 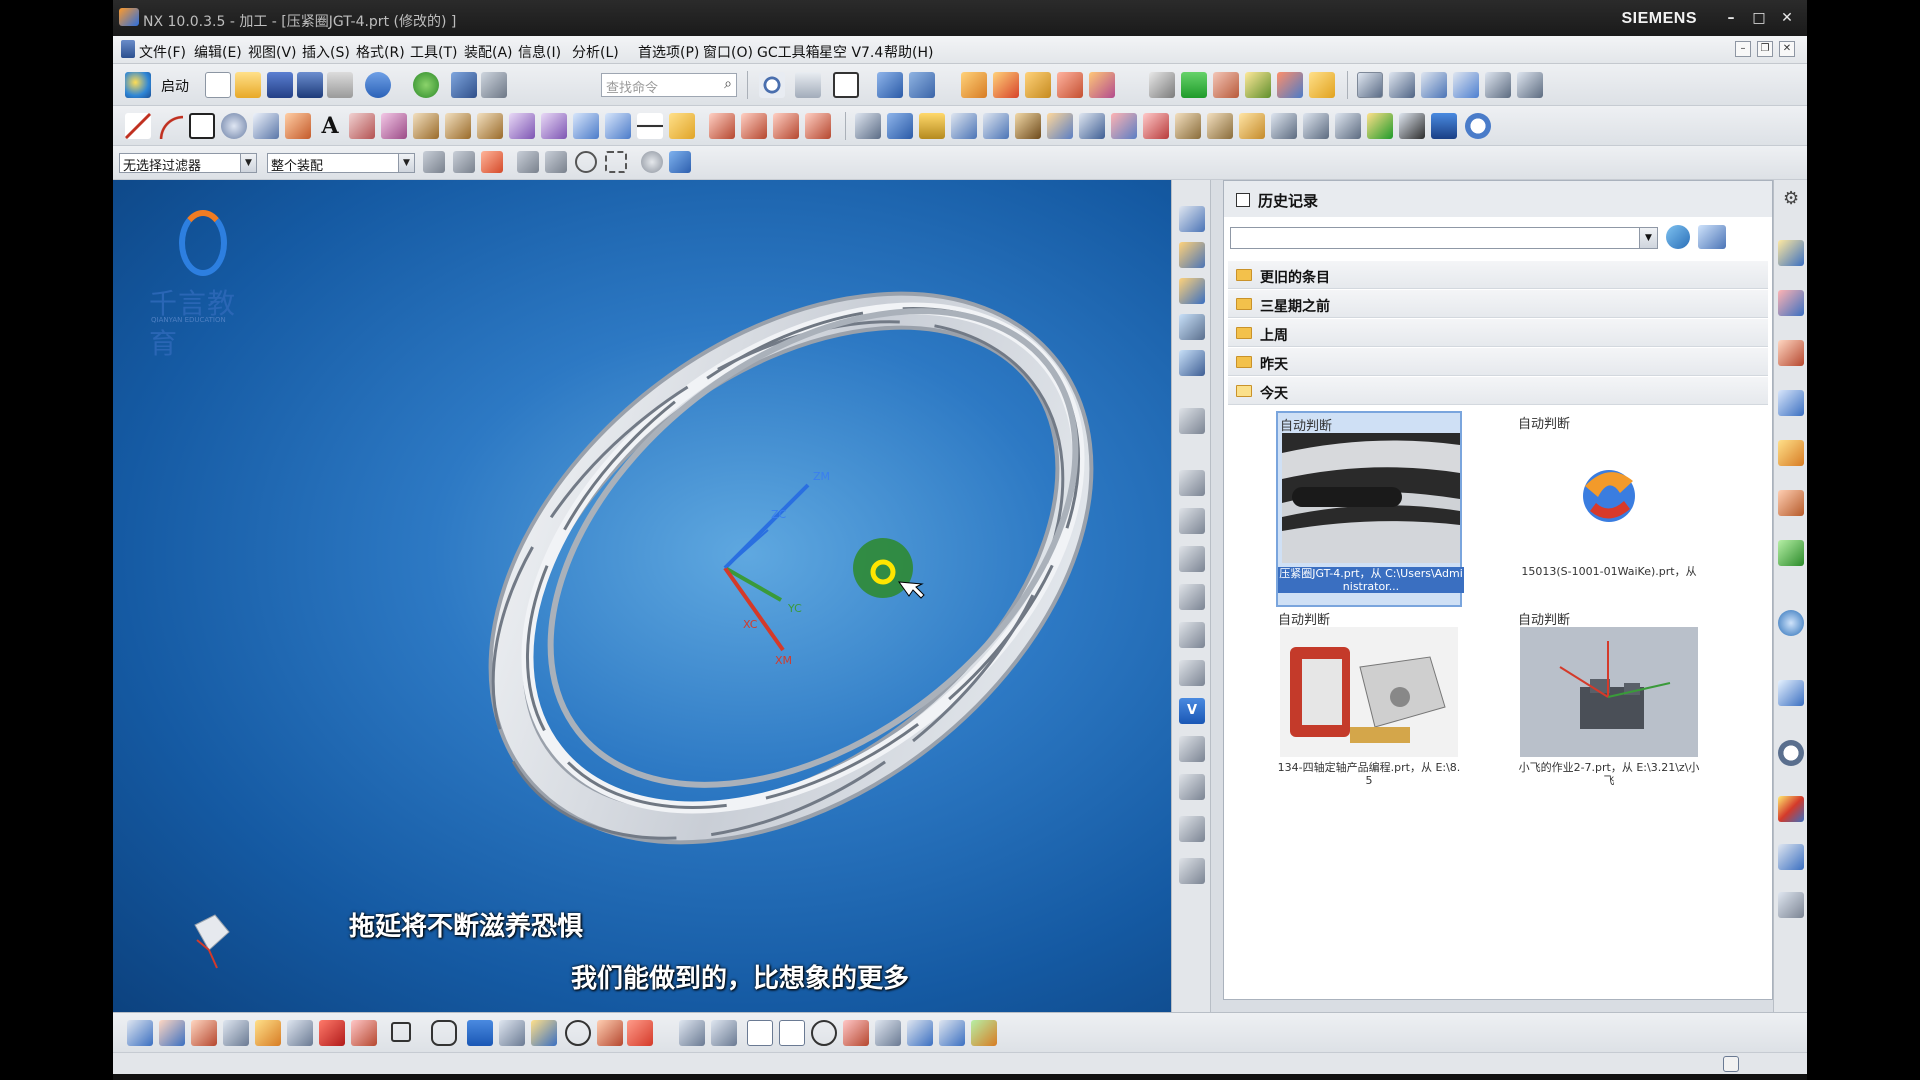 I want to click on menu-analysis: 分析(L), so click(x=595, y=52).